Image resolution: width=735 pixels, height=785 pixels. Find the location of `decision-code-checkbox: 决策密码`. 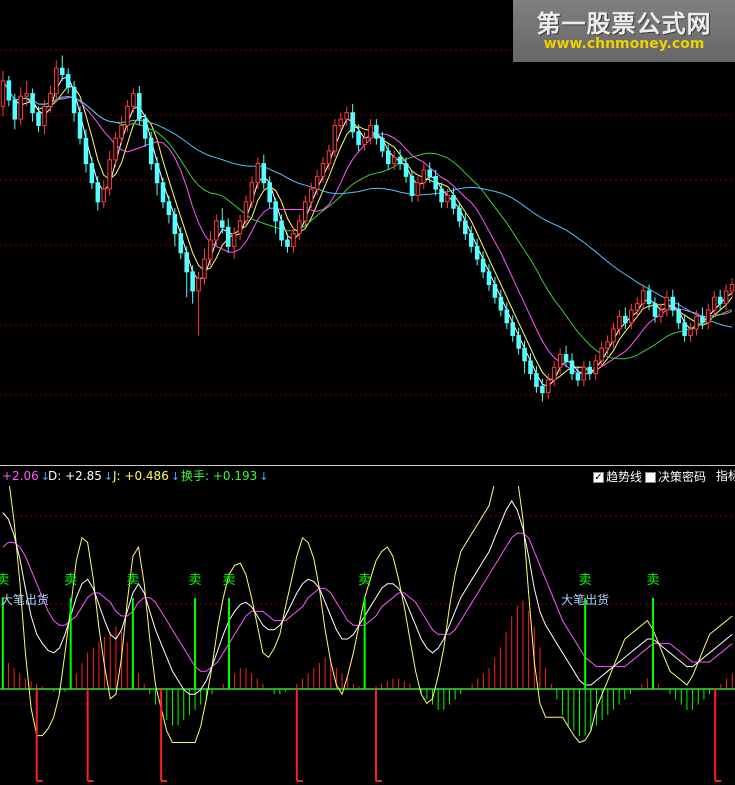

decision-code-checkbox: 决策密码 is located at coordinates (675, 477).